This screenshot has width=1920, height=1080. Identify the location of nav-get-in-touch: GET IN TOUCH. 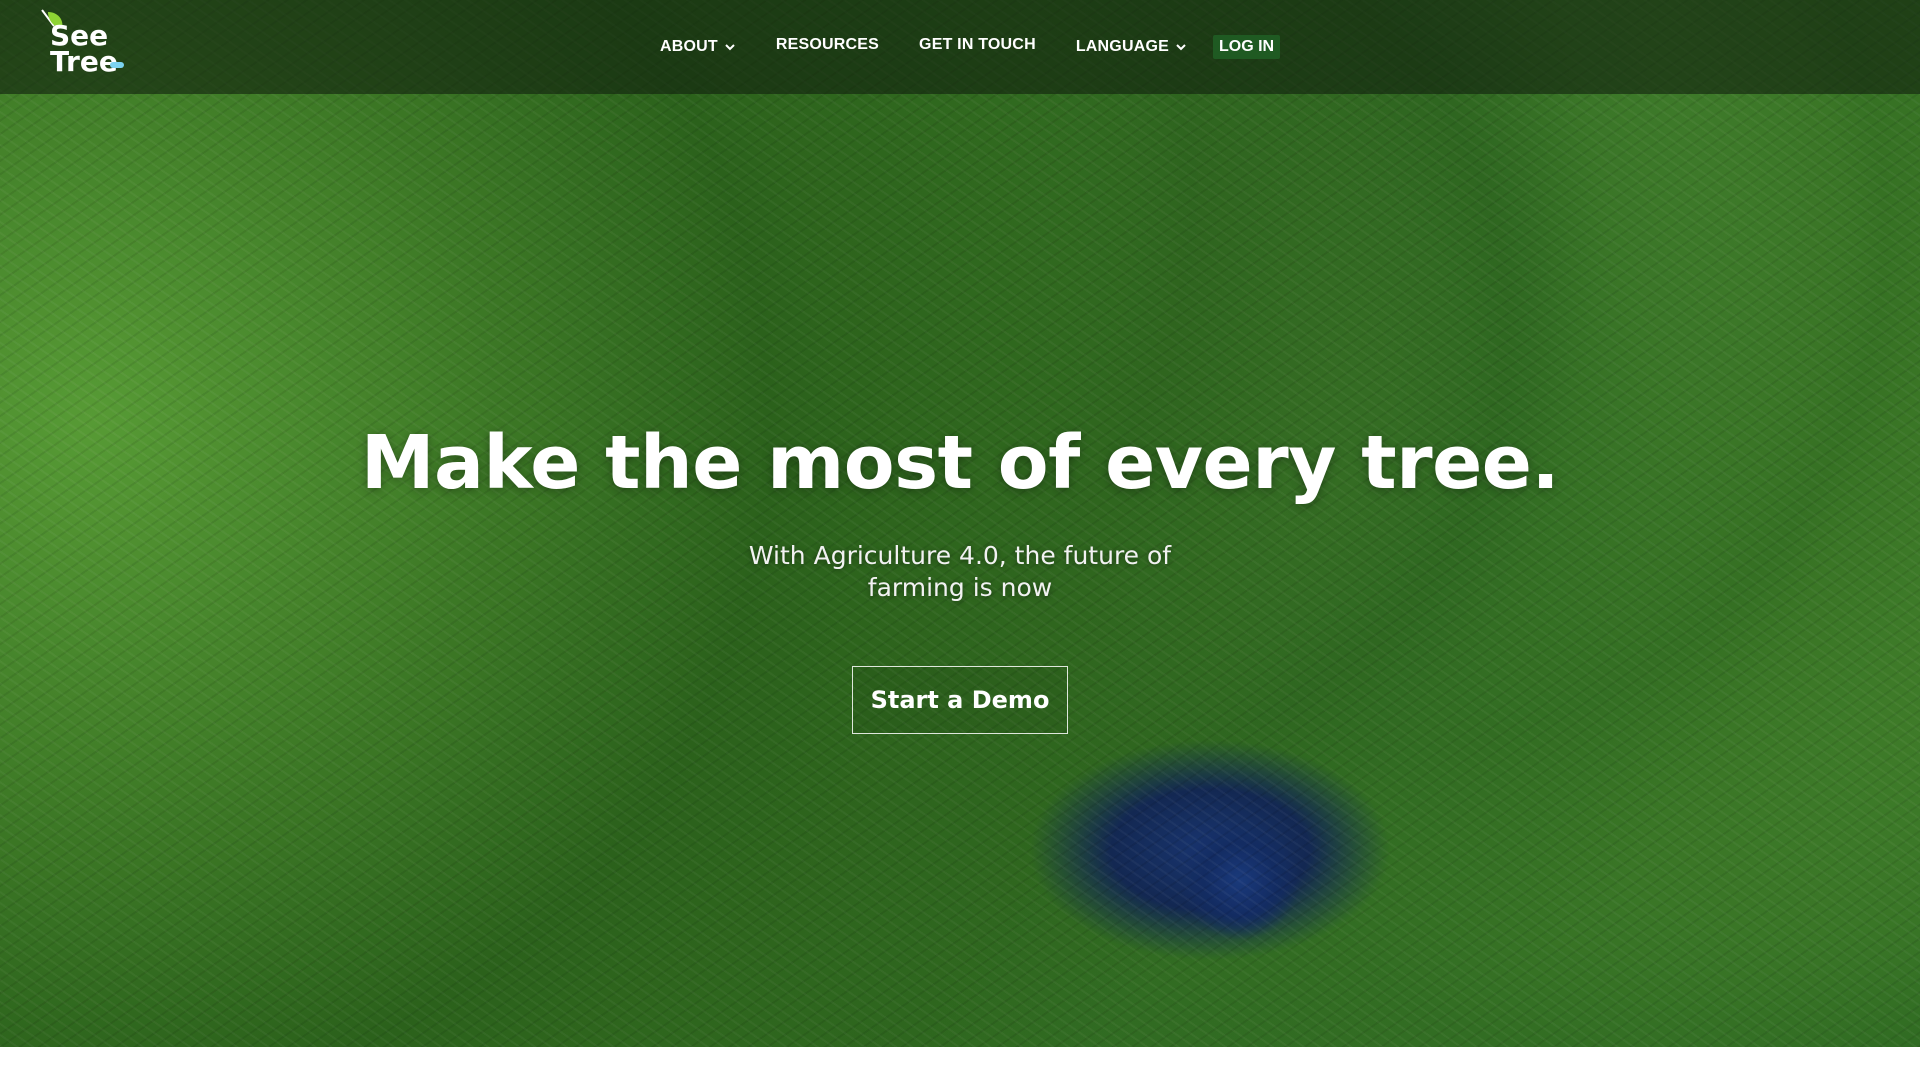
(977, 45).